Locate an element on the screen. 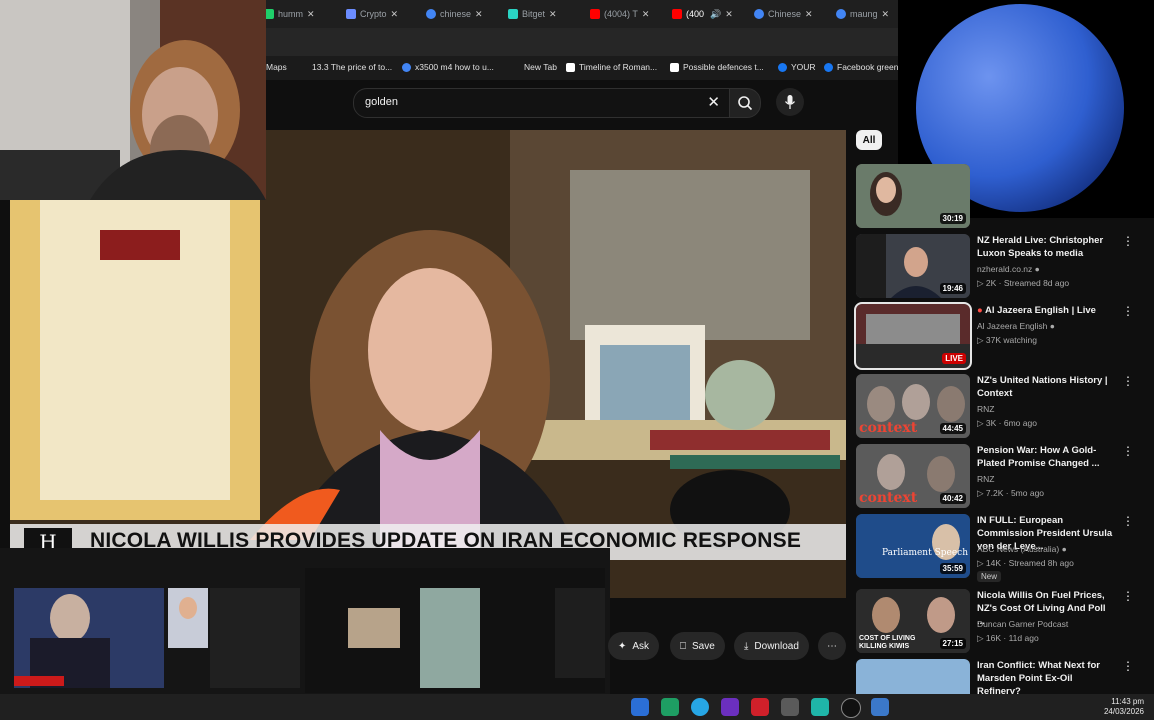 The width and height of the screenshot is (1154, 720). video-meta: ▷ 7.2K · 5mo ago is located at coordinates (1010, 493).